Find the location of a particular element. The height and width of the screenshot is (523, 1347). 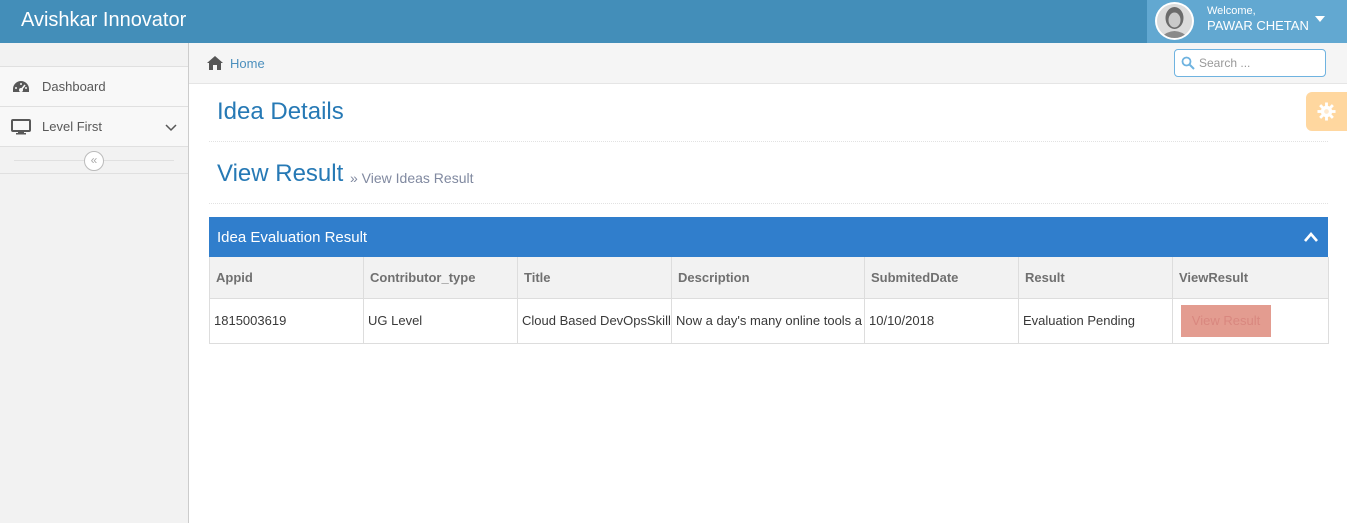

column-header-contributor-type: Contributor_type is located at coordinates (440, 278).